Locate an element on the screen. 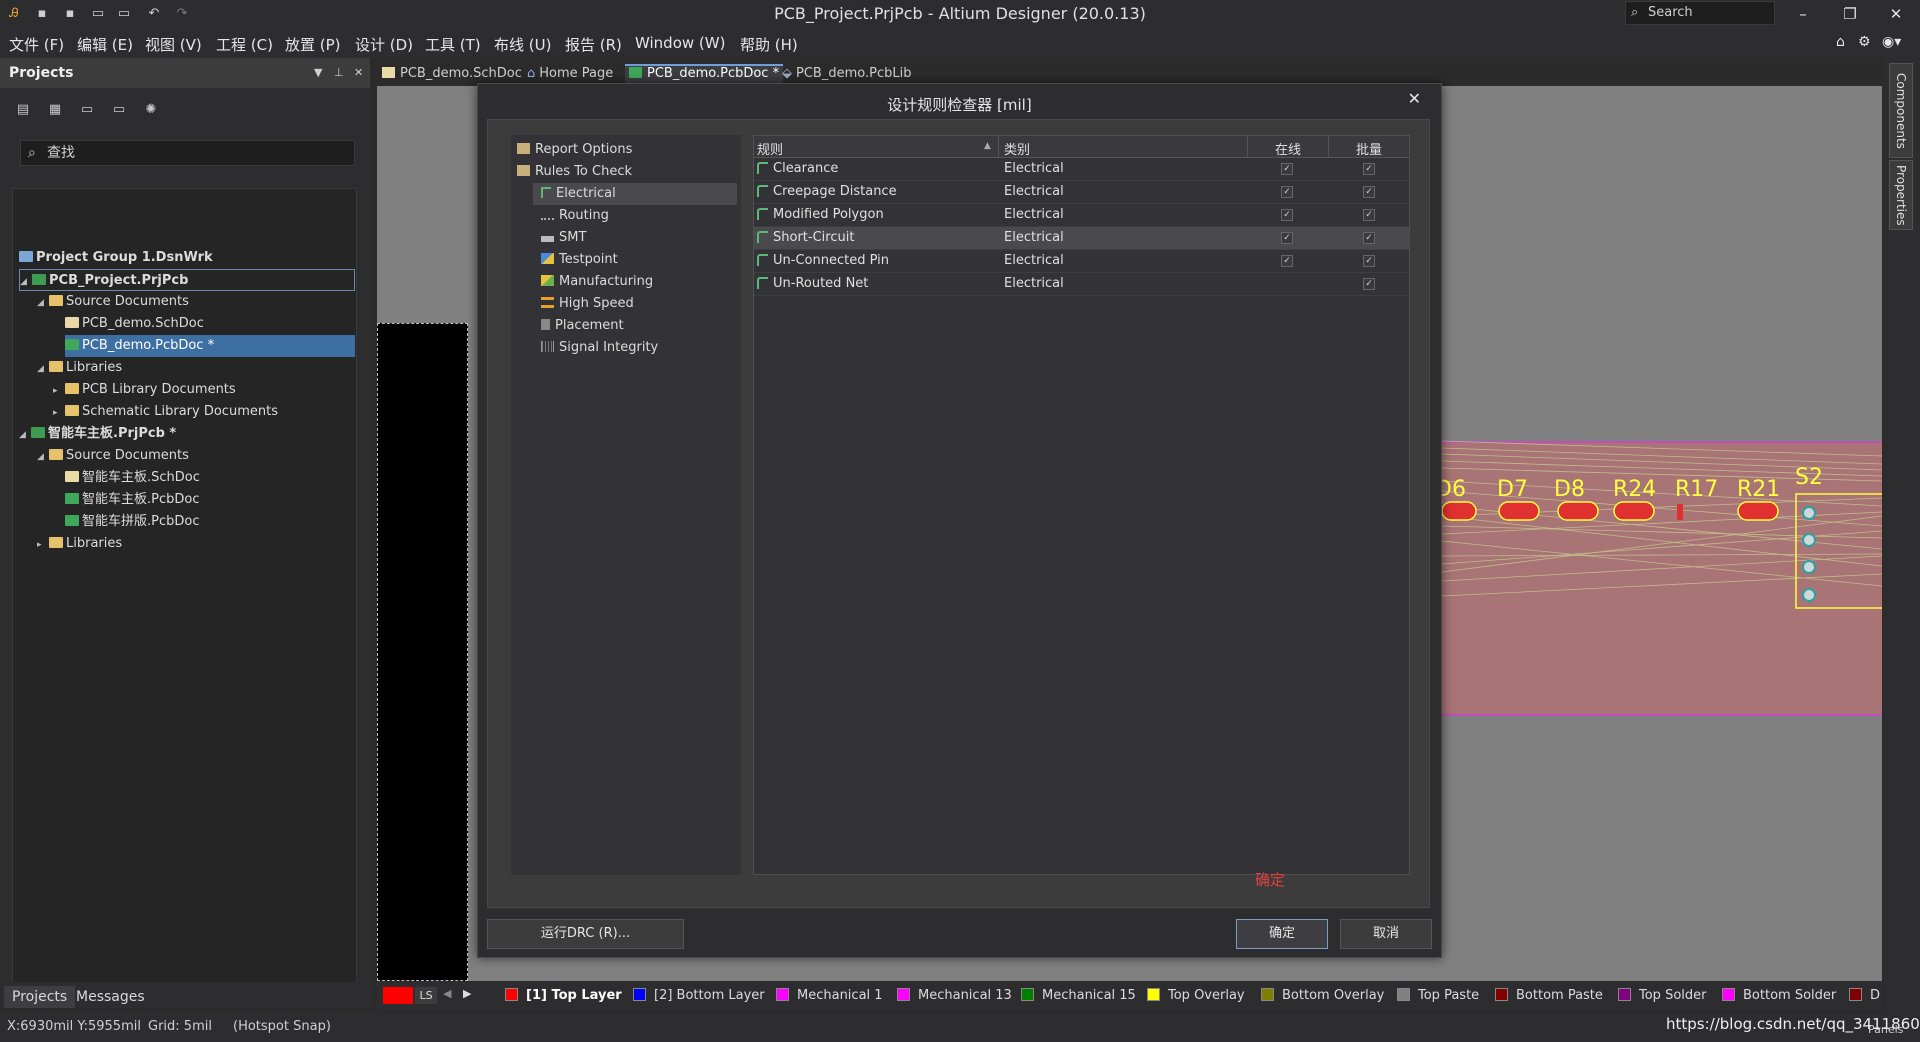 The height and width of the screenshot is (1042, 1920). close-icon: ✕ is located at coordinates (358, 72).